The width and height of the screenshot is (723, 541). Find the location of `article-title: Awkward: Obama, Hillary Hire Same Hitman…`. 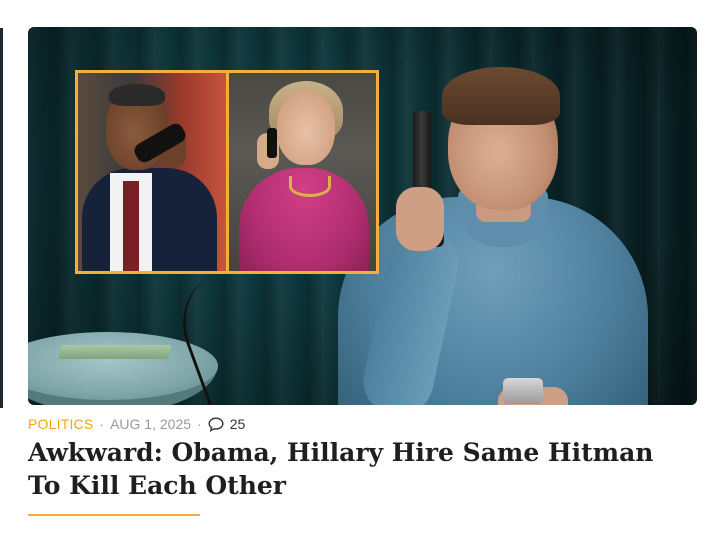

article-title: Awkward: Obama, Hillary Hire Same Hitman… is located at coordinates (358, 469).